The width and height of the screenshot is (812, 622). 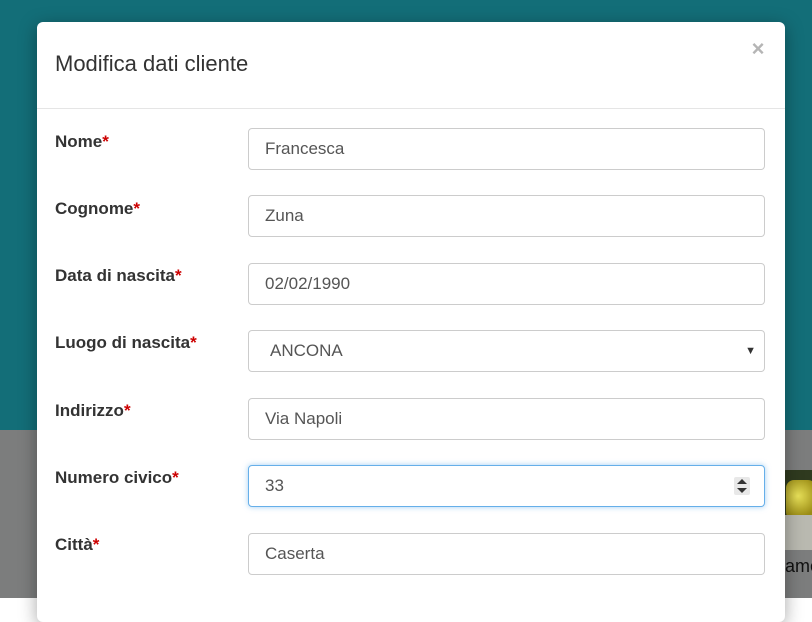 What do you see at coordinates (152, 63) in the screenshot?
I see `modal-title: Modifica dati cliente` at bounding box center [152, 63].